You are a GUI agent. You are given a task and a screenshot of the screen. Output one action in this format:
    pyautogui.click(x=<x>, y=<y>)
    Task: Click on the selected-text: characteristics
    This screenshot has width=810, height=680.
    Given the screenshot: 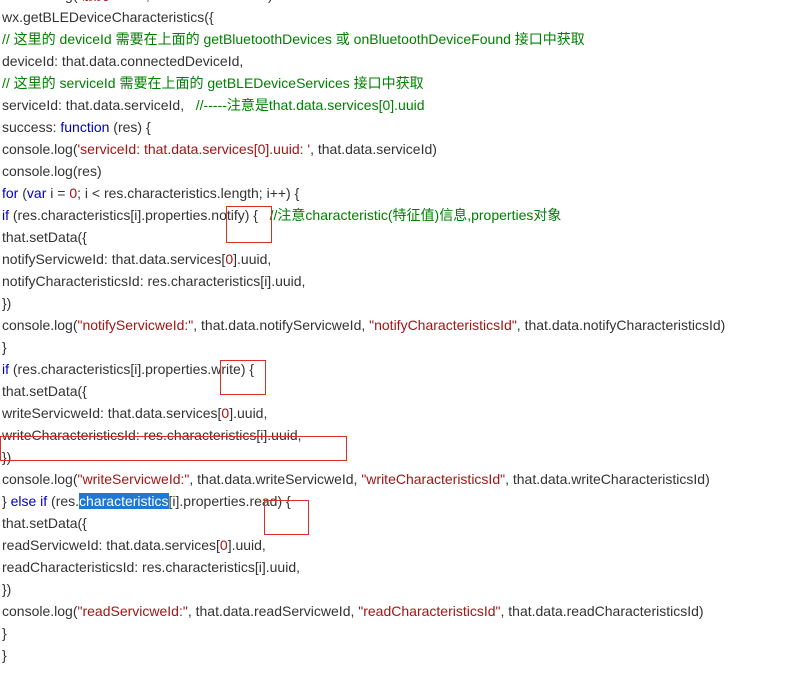 What is the action you would take?
    pyautogui.click(x=124, y=501)
    